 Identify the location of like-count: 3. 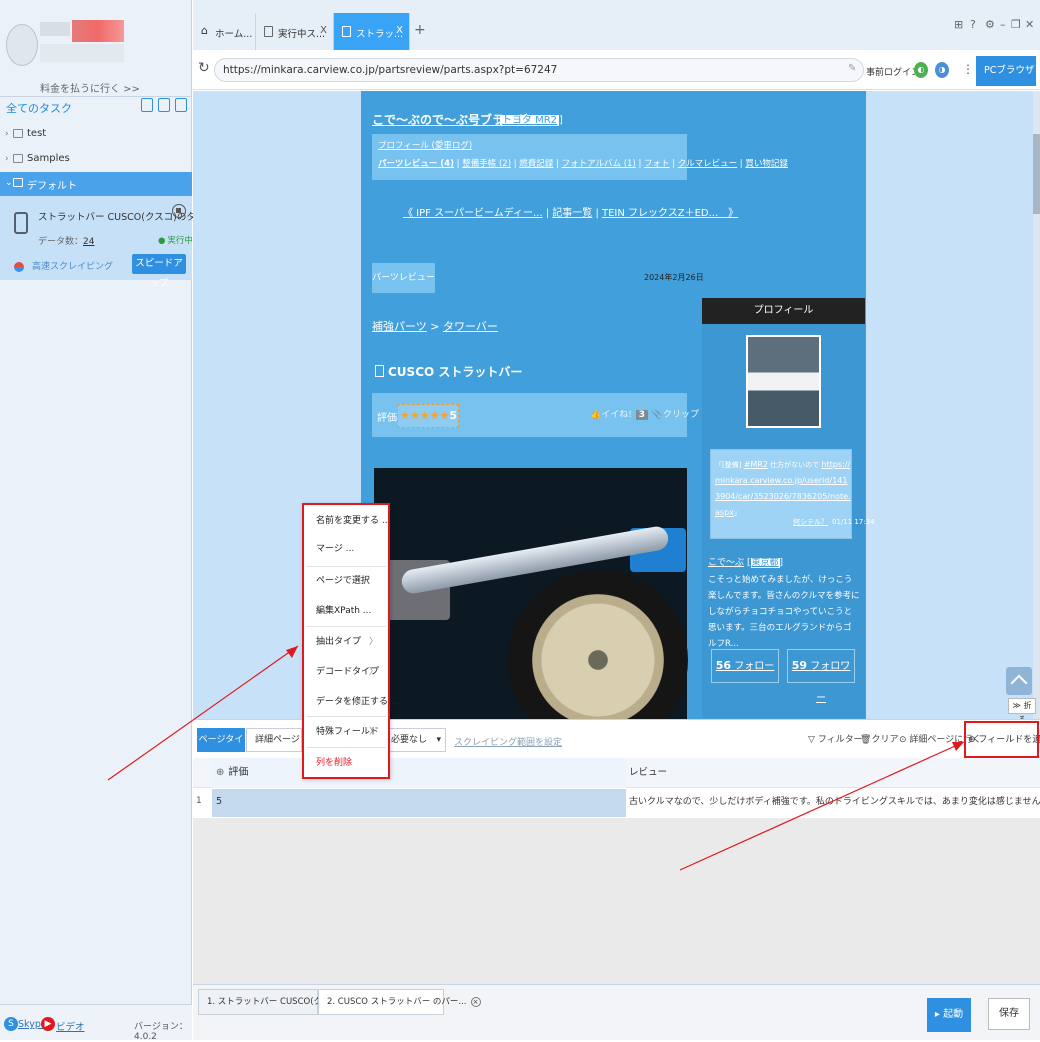
(641, 415).